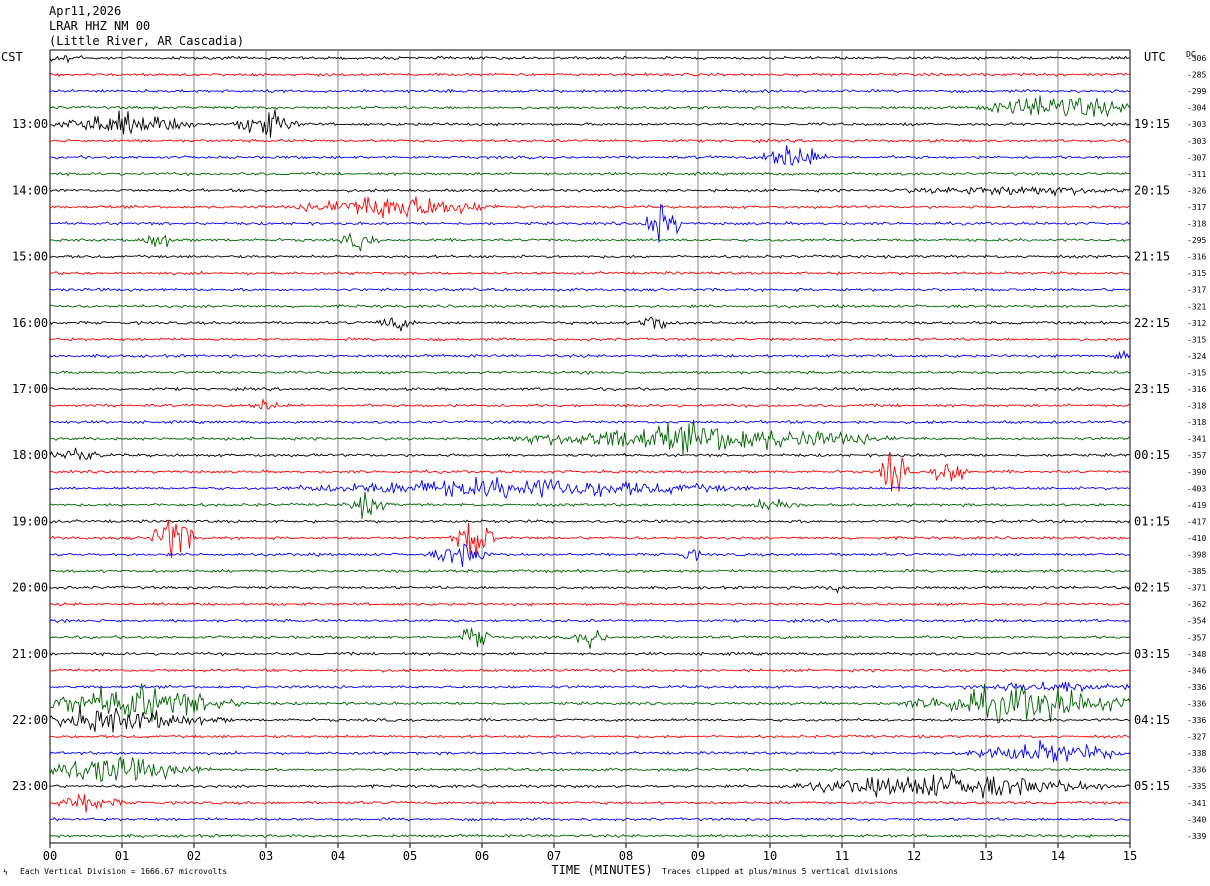 This screenshot has width=1210, height=886. What do you see at coordinates (30, 455) in the screenshot?
I see `cst-hour-label: 18:00` at bounding box center [30, 455].